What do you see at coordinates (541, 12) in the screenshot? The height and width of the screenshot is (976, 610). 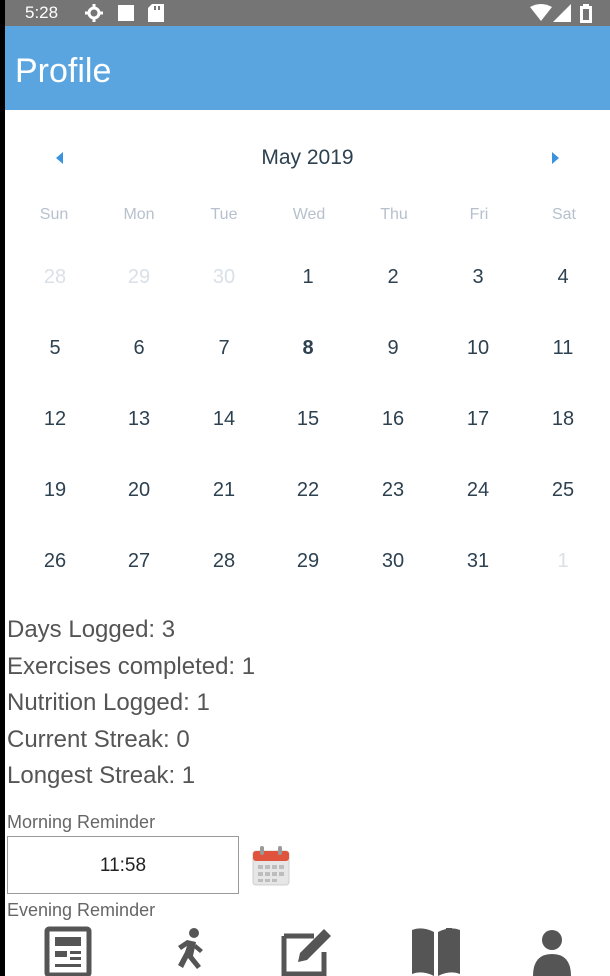 I see `wifi-icon` at bounding box center [541, 12].